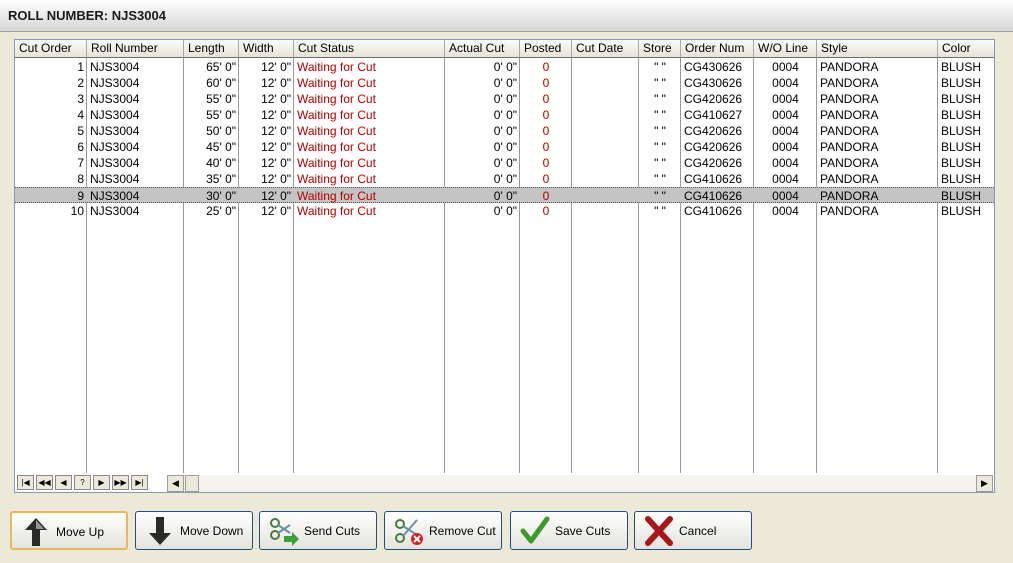 The width and height of the screenshot is (1013, 563). Describe the element at coordinates (583, 531) in the screenshot. I see `save-cuts-label: Save Cuts` at that location.